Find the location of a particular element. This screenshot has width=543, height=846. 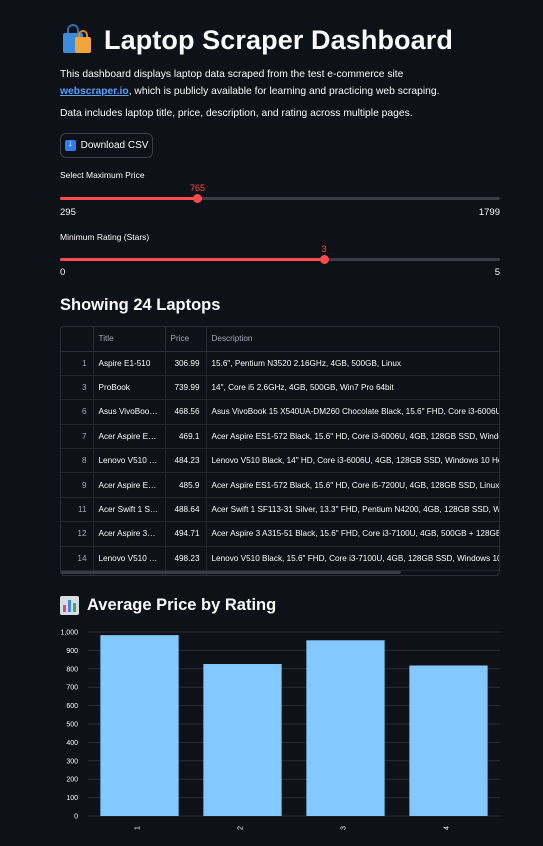

column-header-description: Description is located at coordinates (352, 339).